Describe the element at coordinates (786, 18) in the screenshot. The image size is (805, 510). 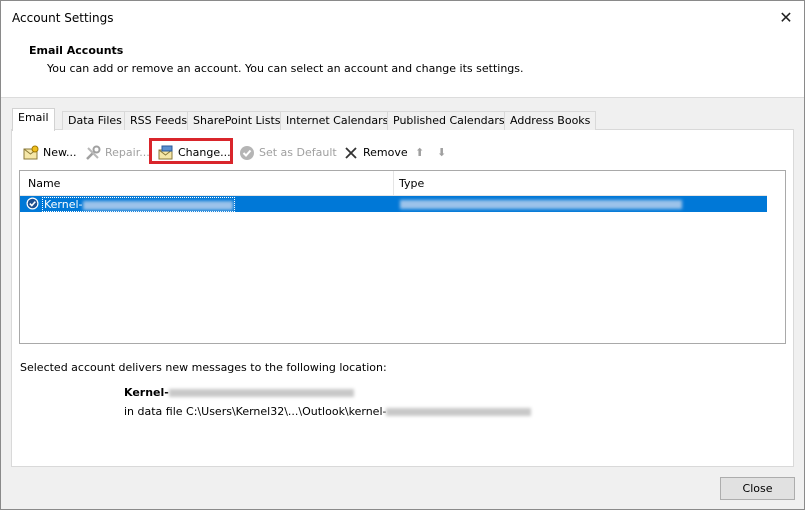
I see `close-window-icon: ✕` at that location.